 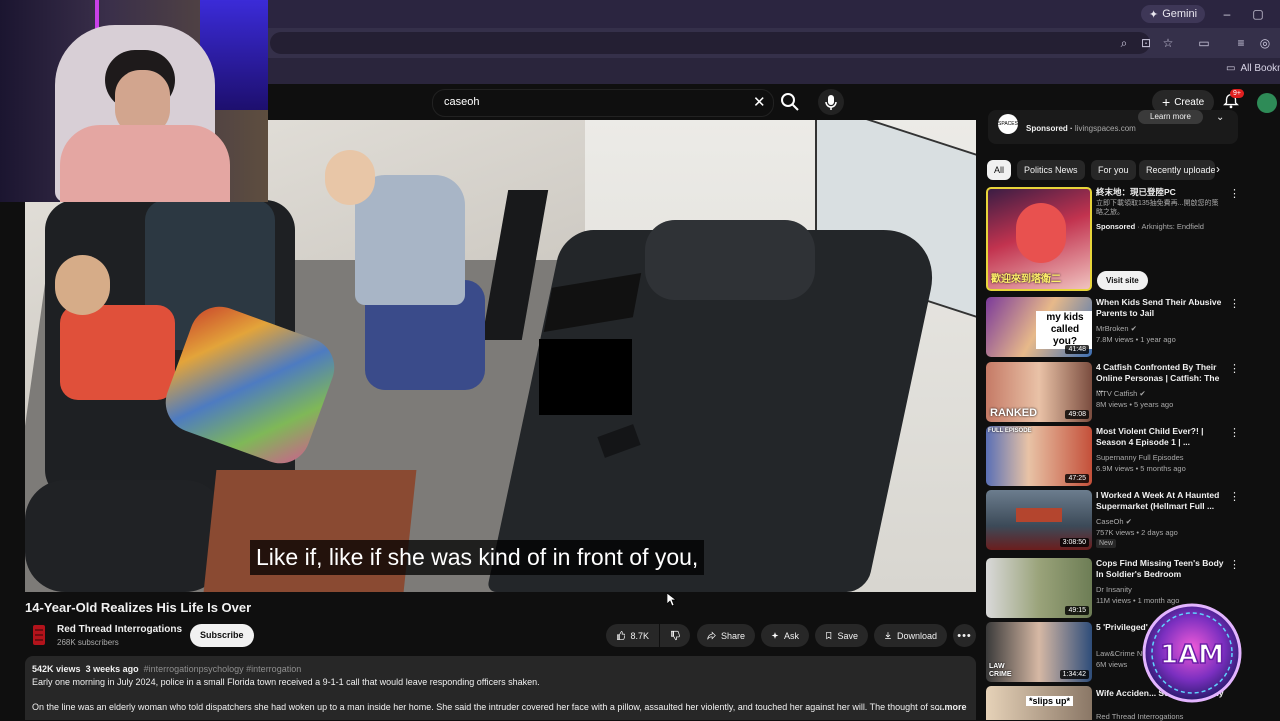 I want to click on thumbnail-caption: RANKED, so click(x=1014, y=413).